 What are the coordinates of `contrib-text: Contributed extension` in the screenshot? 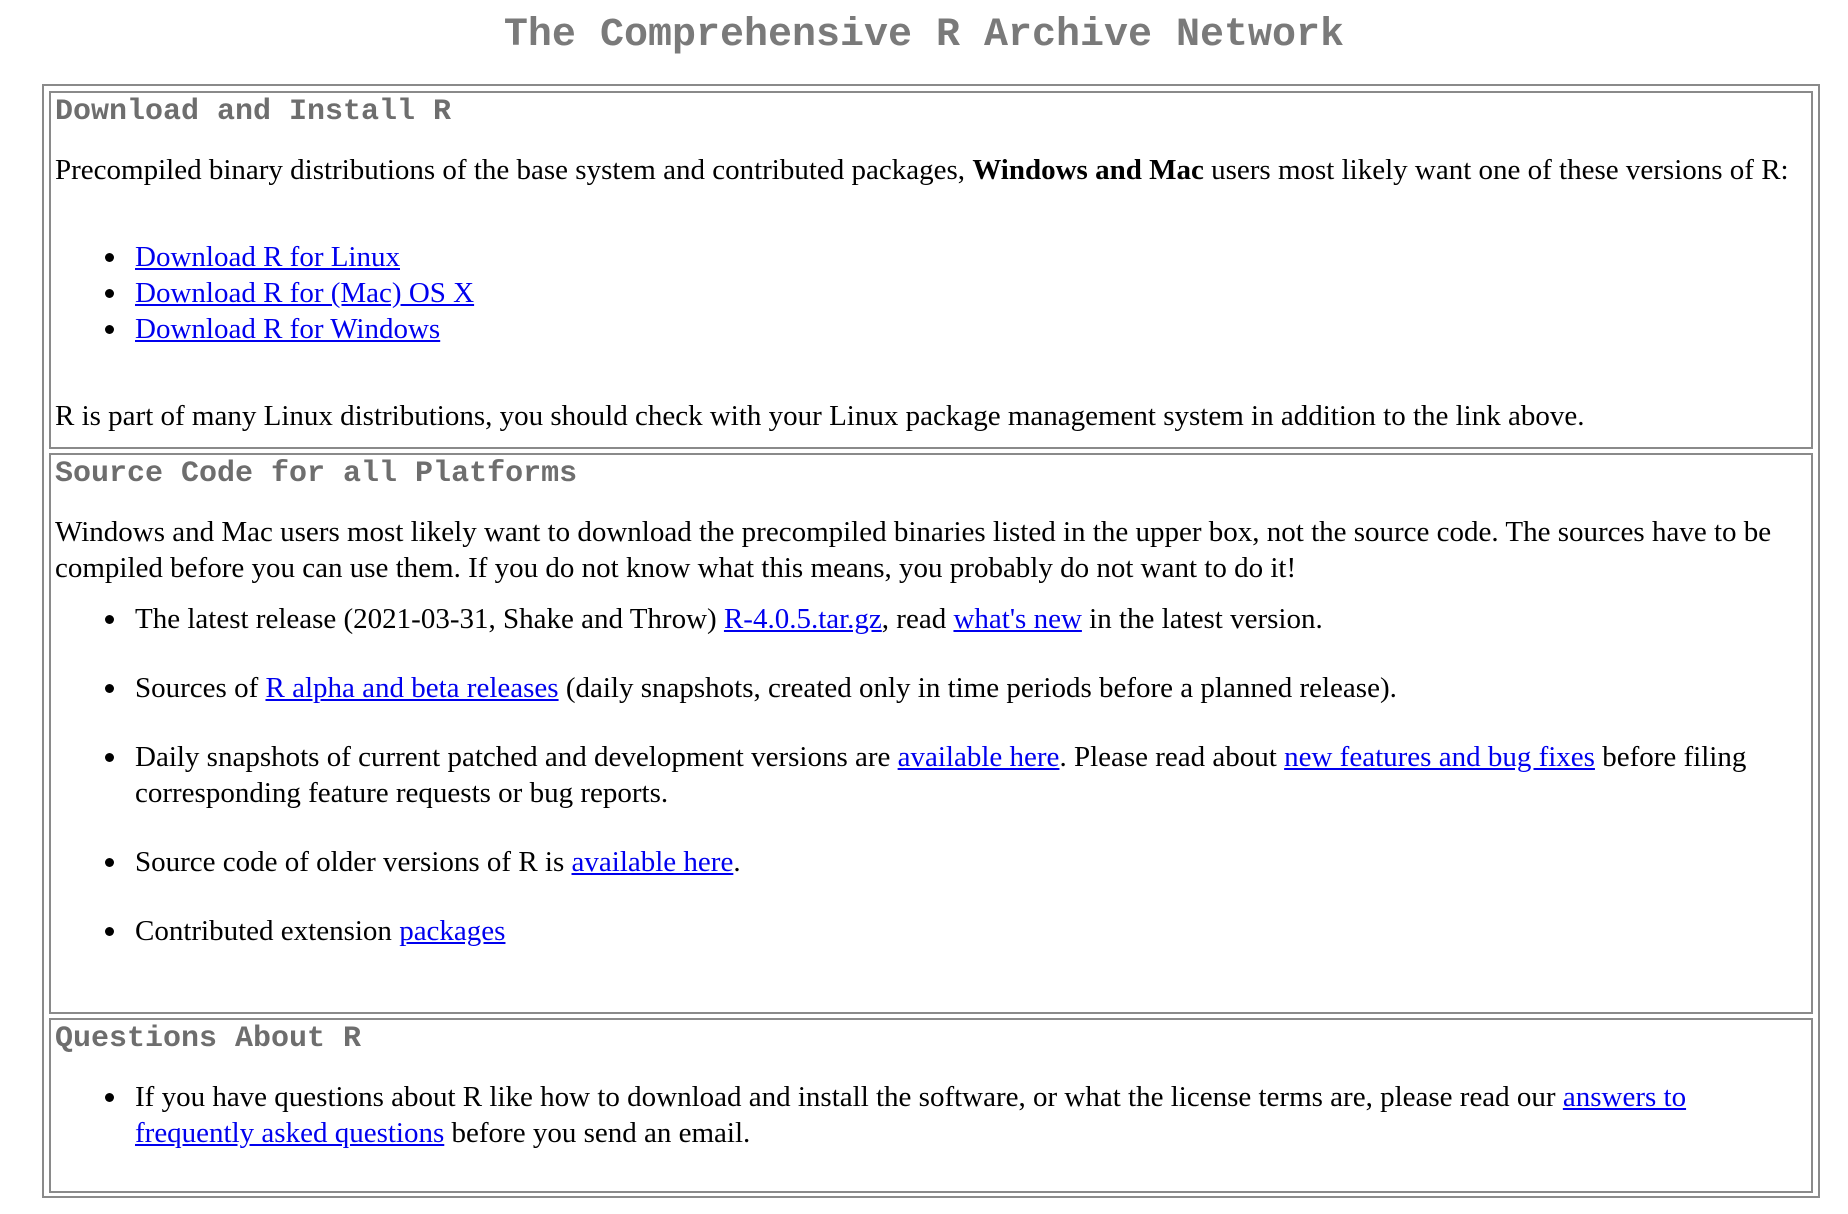 It's located at (267, 931).